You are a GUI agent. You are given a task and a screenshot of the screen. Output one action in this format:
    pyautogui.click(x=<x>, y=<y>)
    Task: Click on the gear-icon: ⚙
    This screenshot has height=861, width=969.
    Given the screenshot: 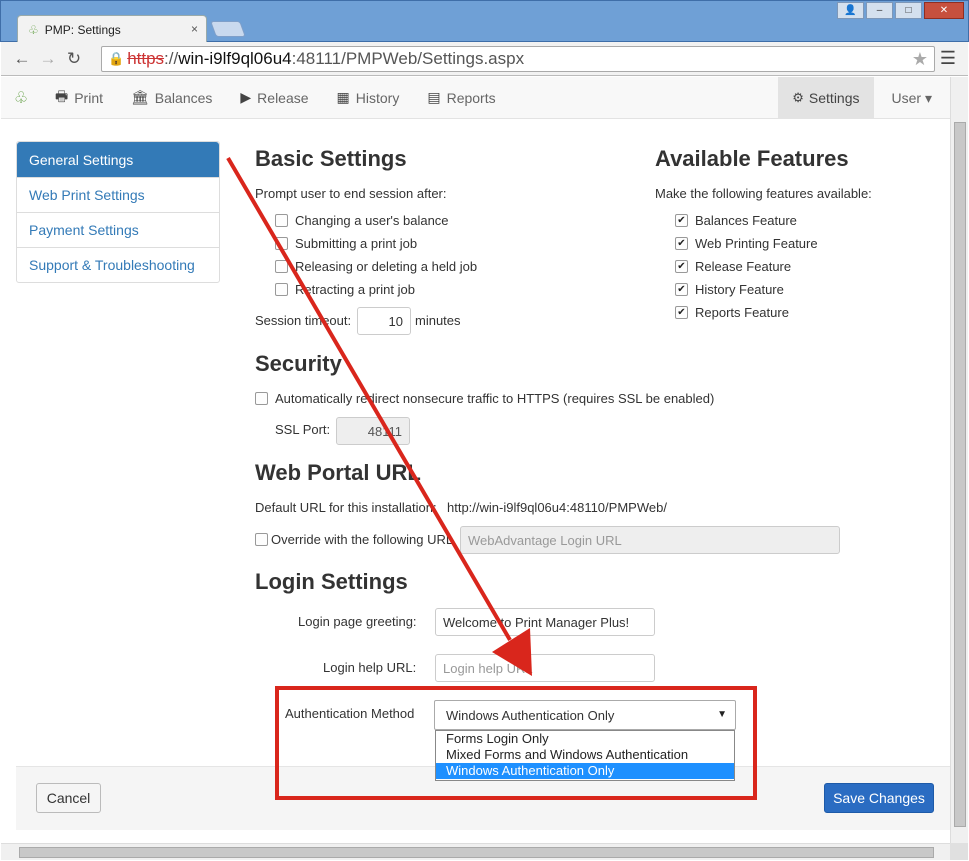 What is the action you would take?
    pyautogui.click(x=798, y=97)
    